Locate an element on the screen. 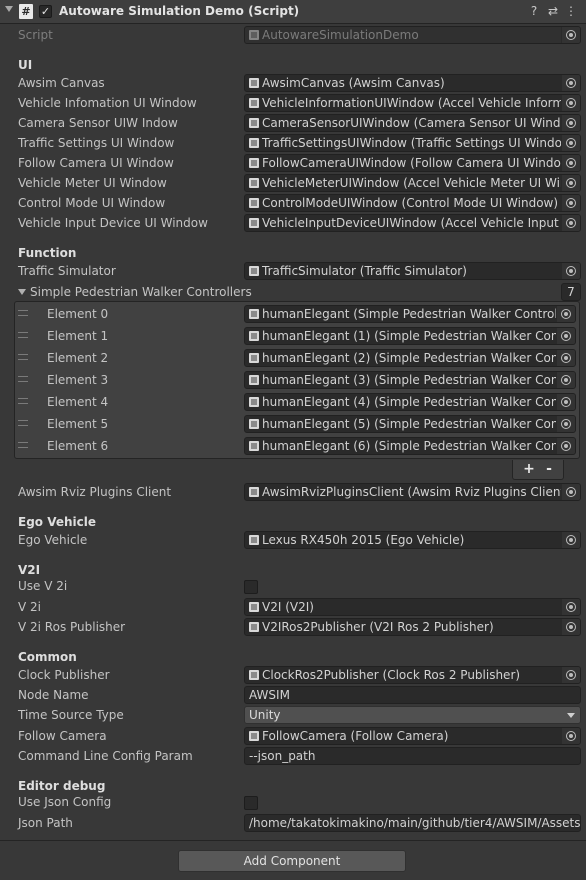 This screenshot has height=880, width=586. field-label: Traffic Simulator is located at coordinates (67, 271).